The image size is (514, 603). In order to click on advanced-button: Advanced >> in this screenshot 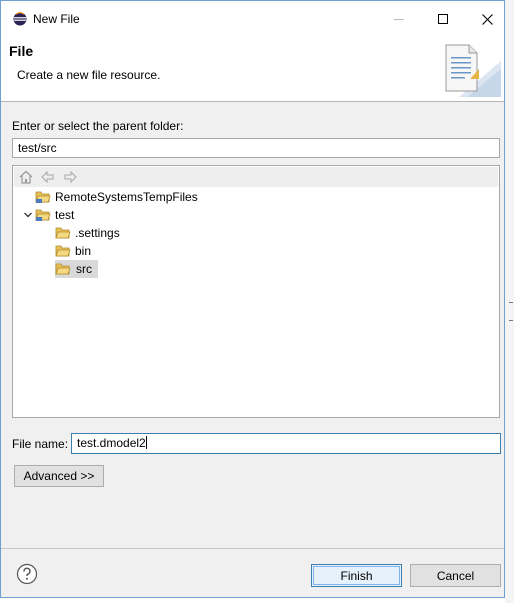, I will do `click(59, 476)`.